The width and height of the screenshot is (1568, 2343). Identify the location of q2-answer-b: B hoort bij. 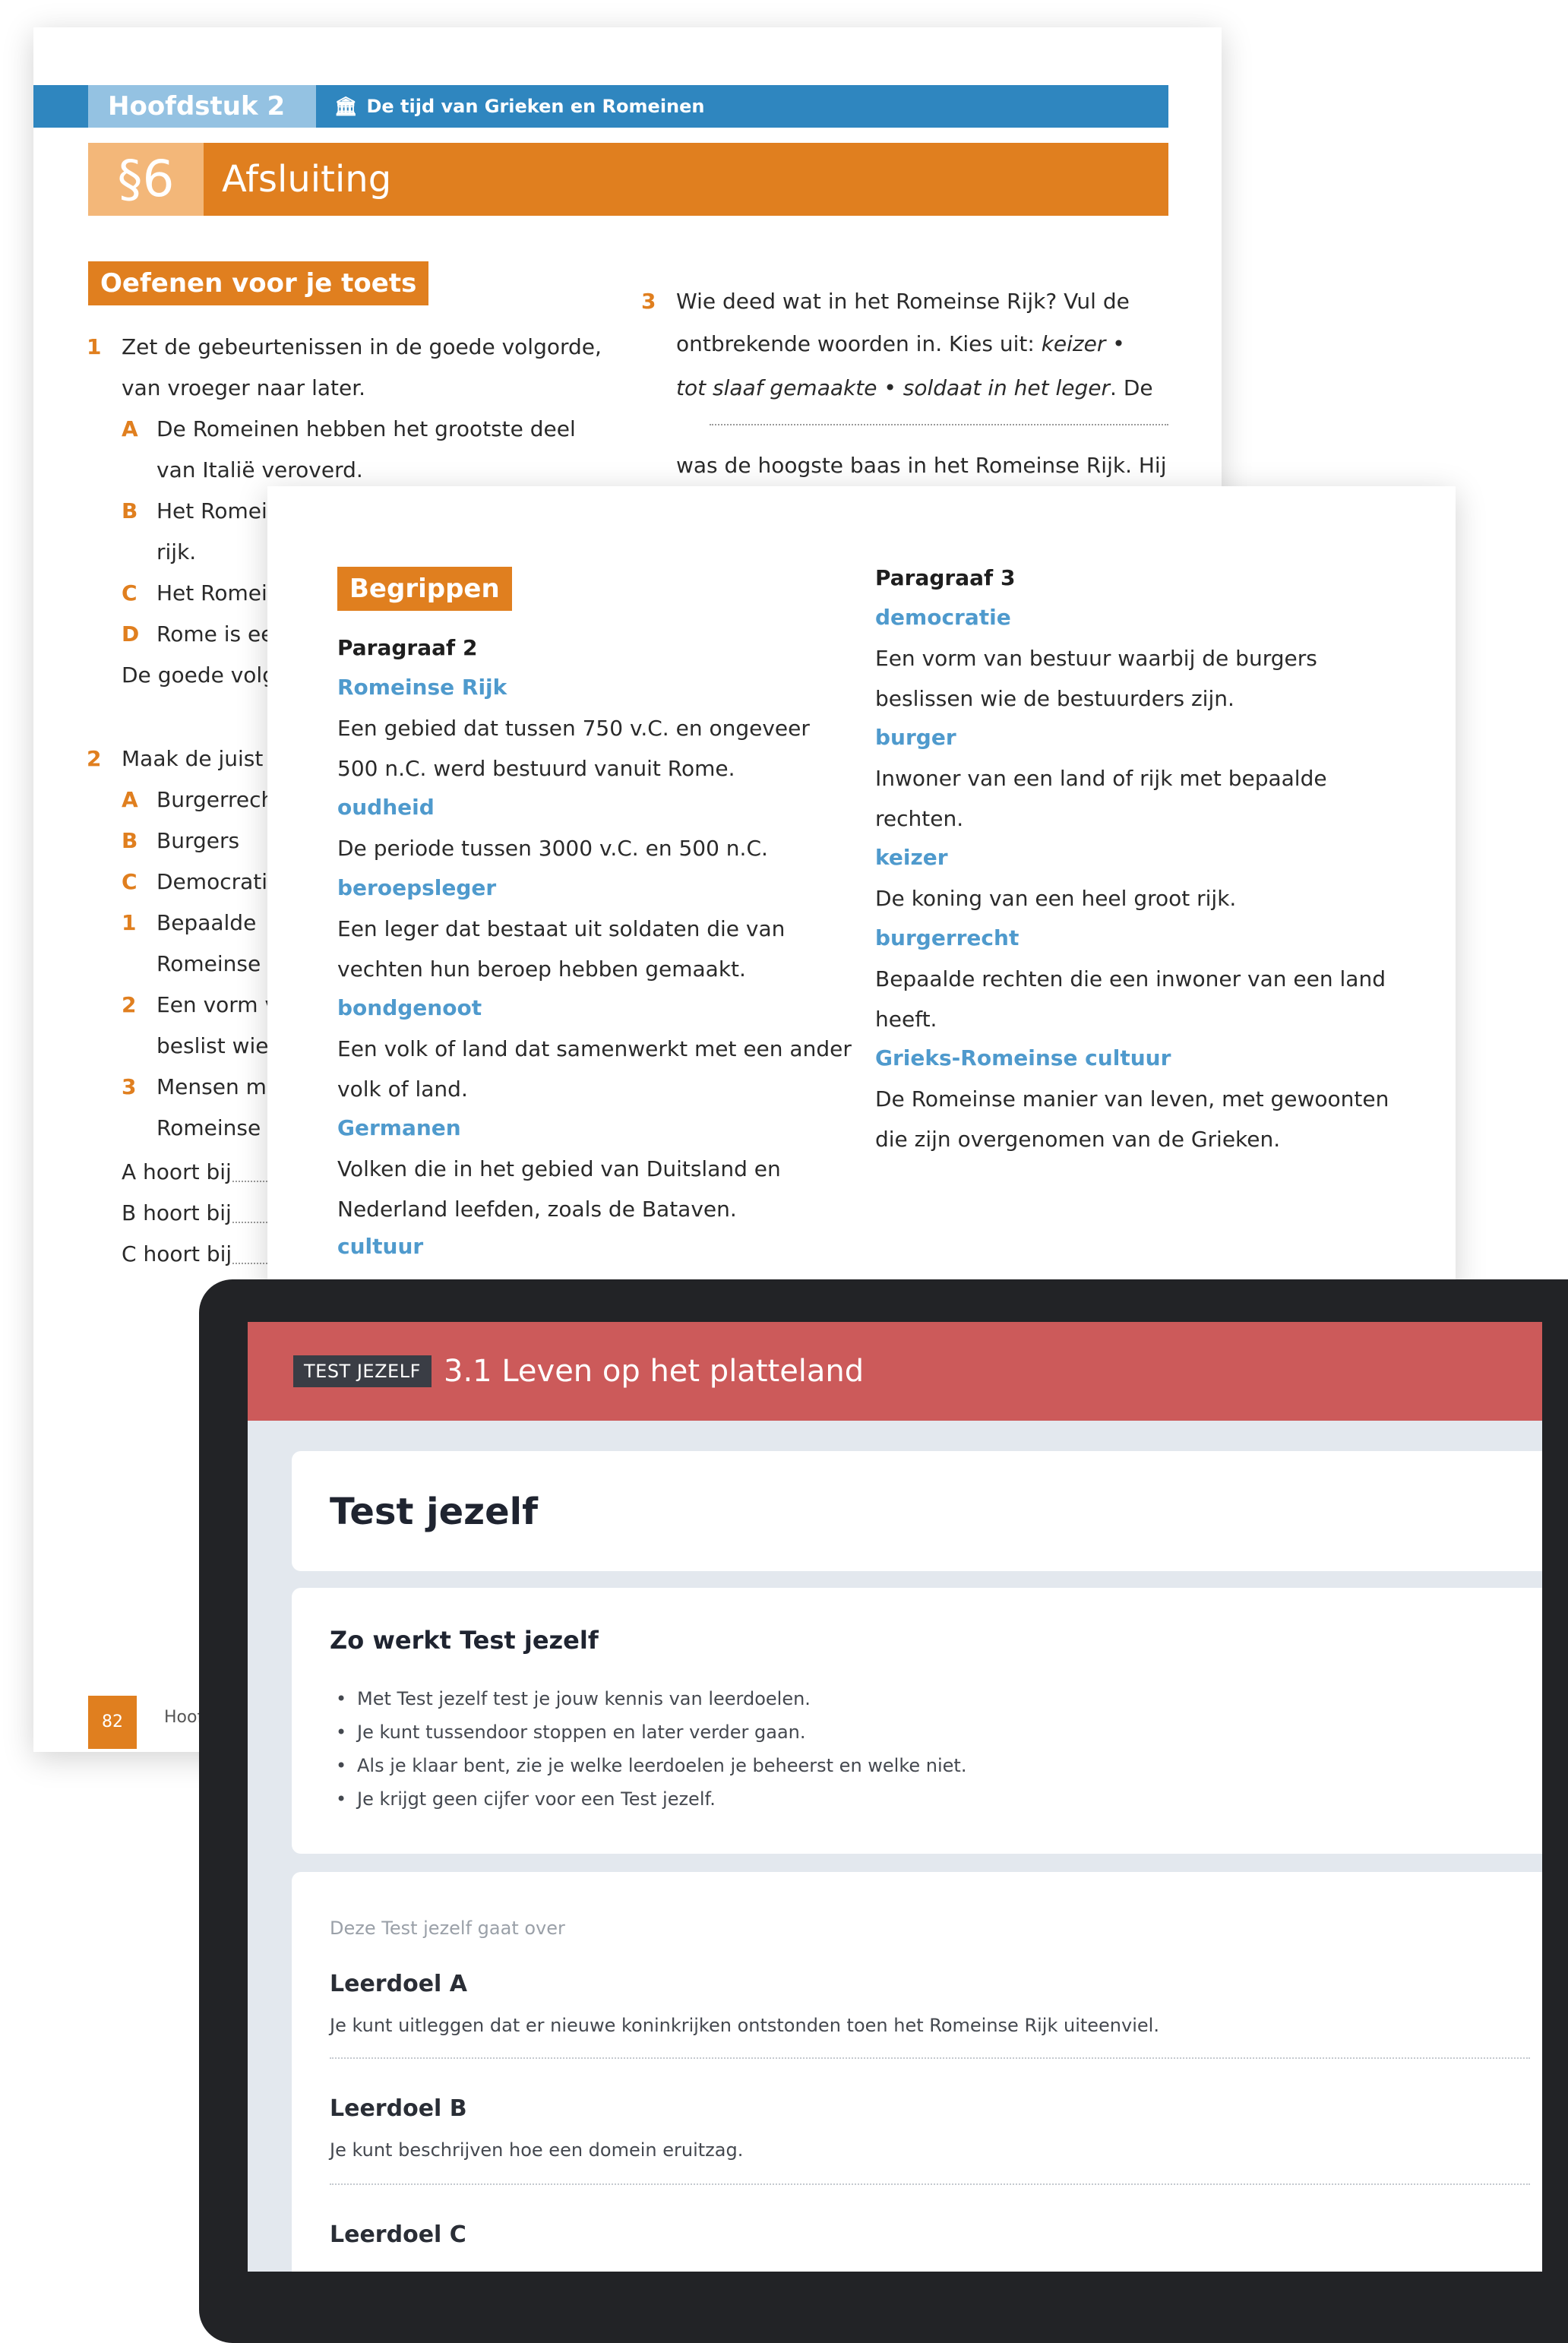
(177, 1212).